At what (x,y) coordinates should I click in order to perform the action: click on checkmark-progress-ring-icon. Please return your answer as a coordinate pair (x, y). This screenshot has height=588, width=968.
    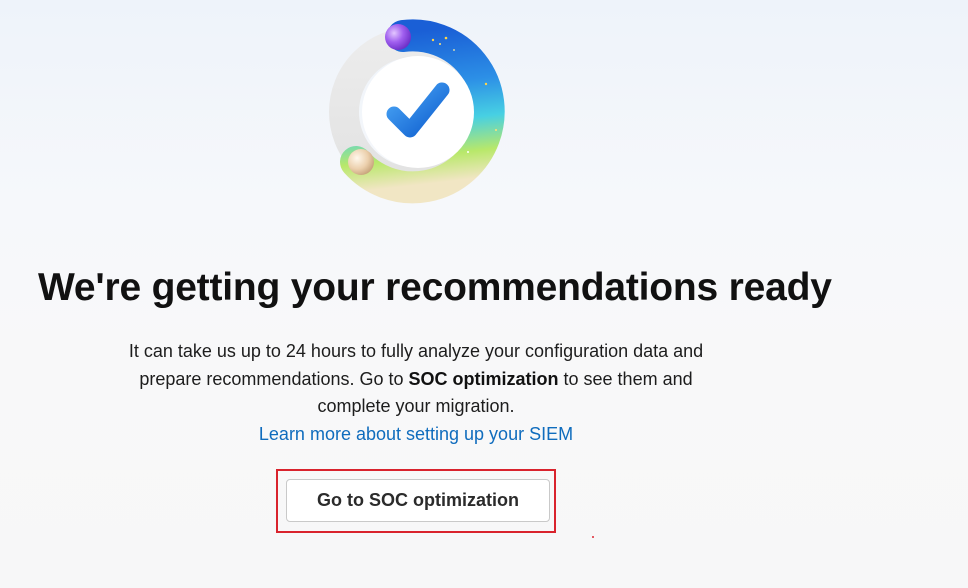
    Looking at the image, I should click on (418, 112).